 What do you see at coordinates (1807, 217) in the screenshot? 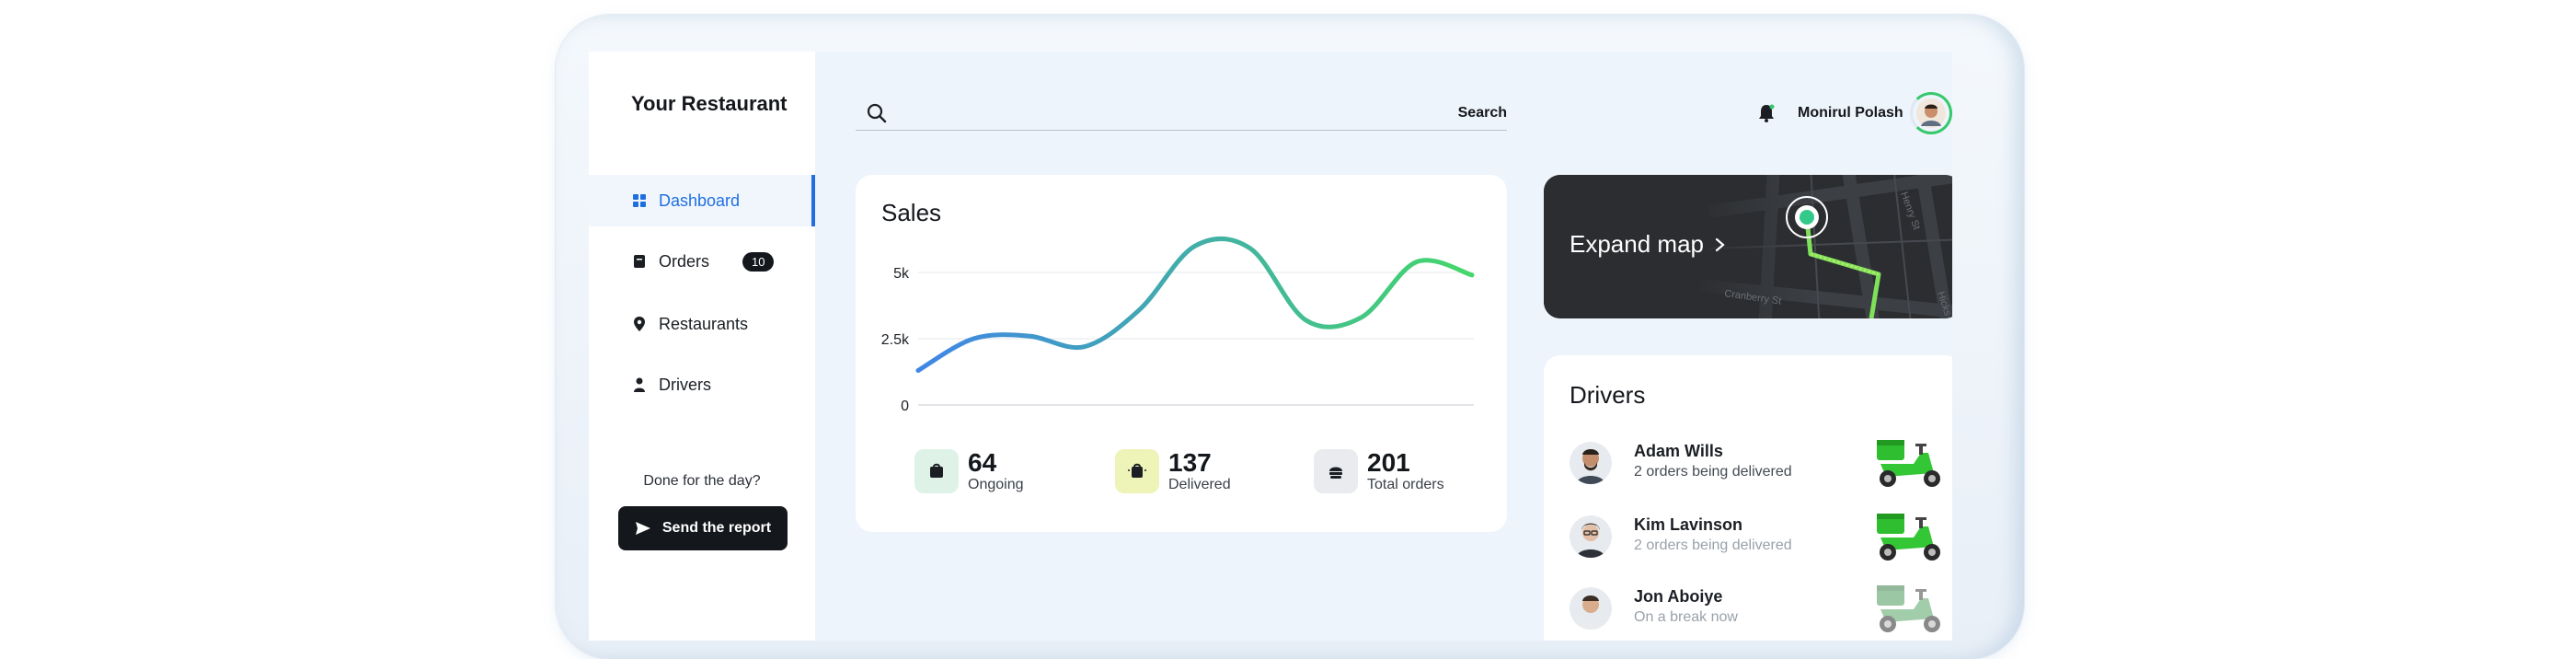
I see `map-location-pin-icon` at bounding box center [1807, 217].